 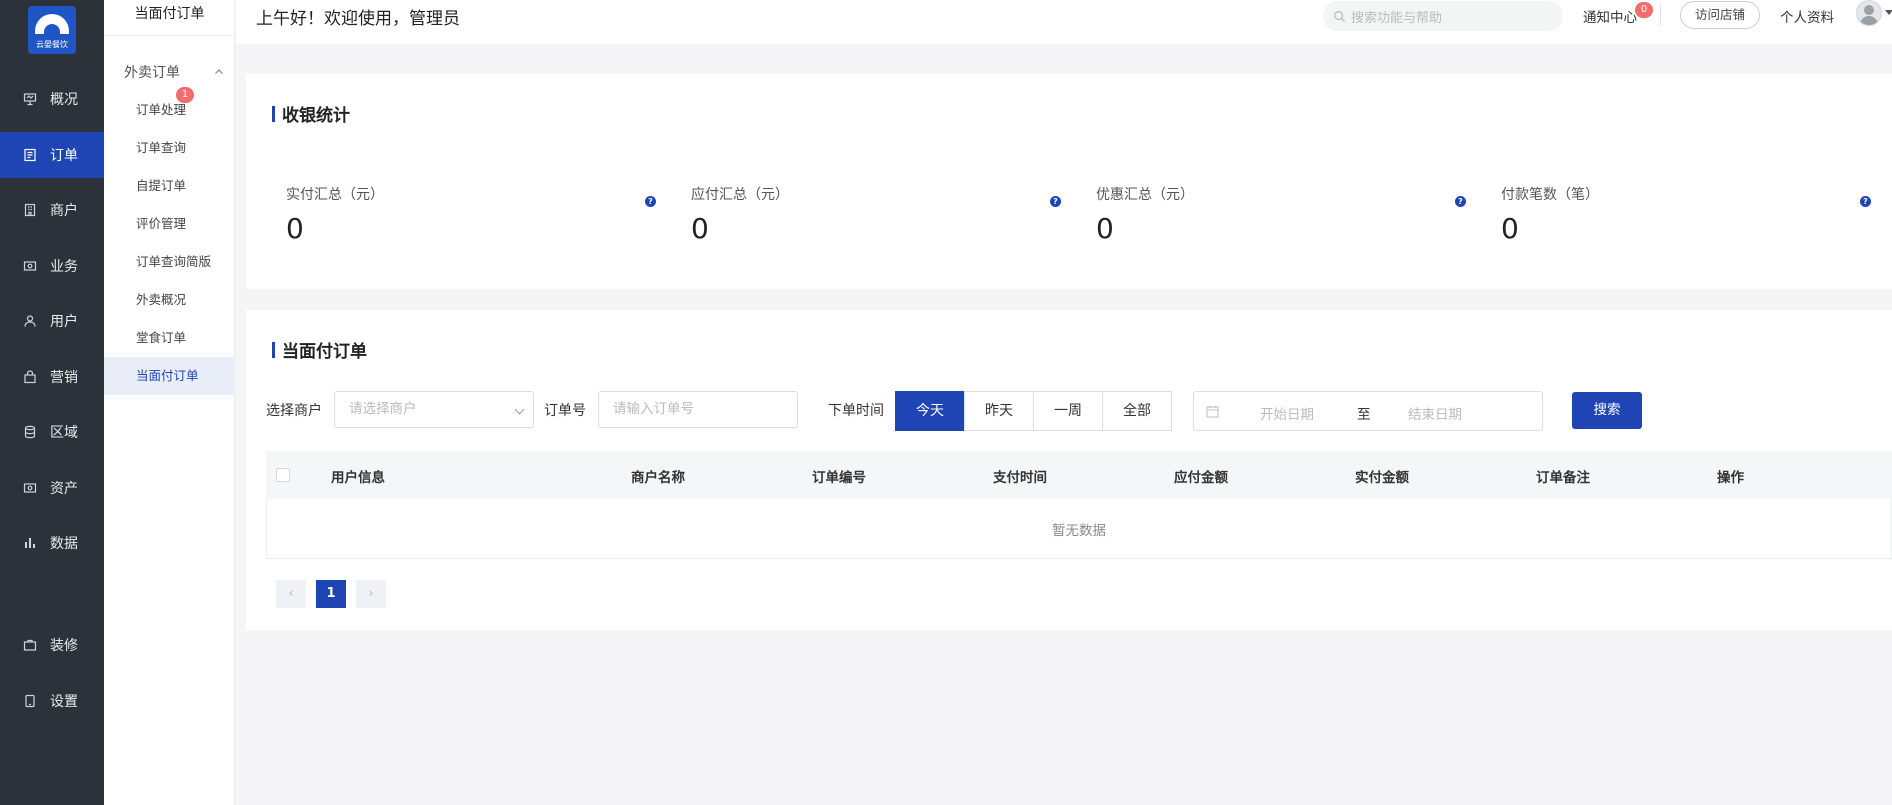 I want to click on merchant-placeholder: 请选择商户, so click(x=383, y=409).